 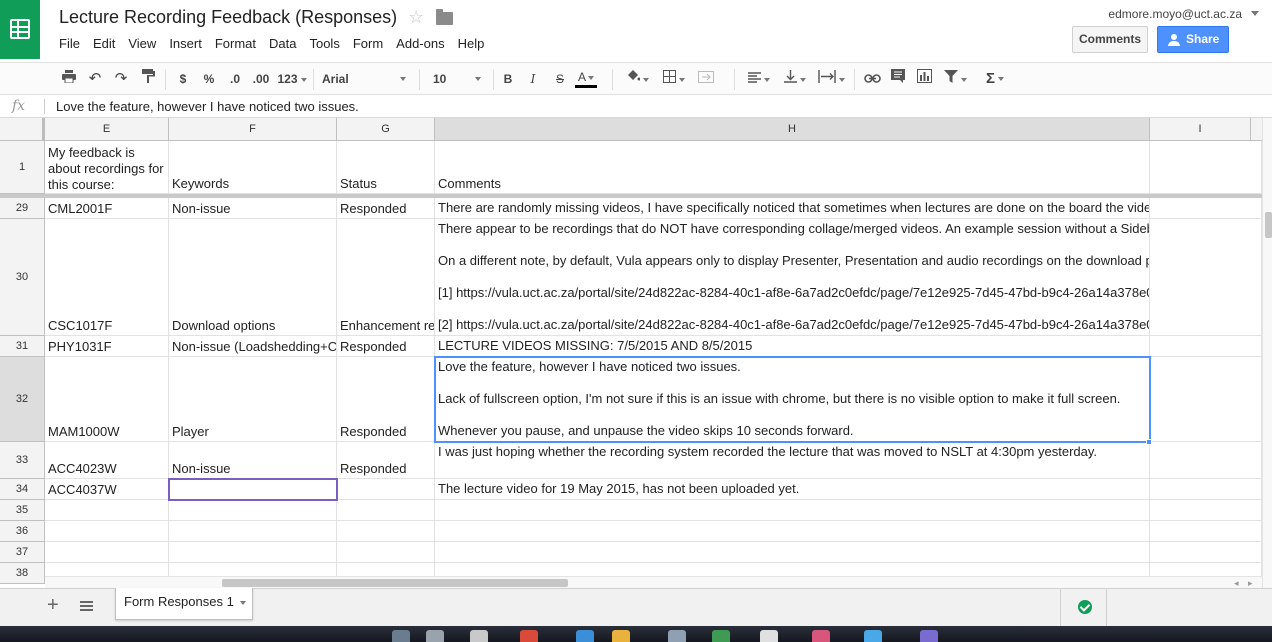 I want to click on column-header-h: H, so click(x=792, y=129).